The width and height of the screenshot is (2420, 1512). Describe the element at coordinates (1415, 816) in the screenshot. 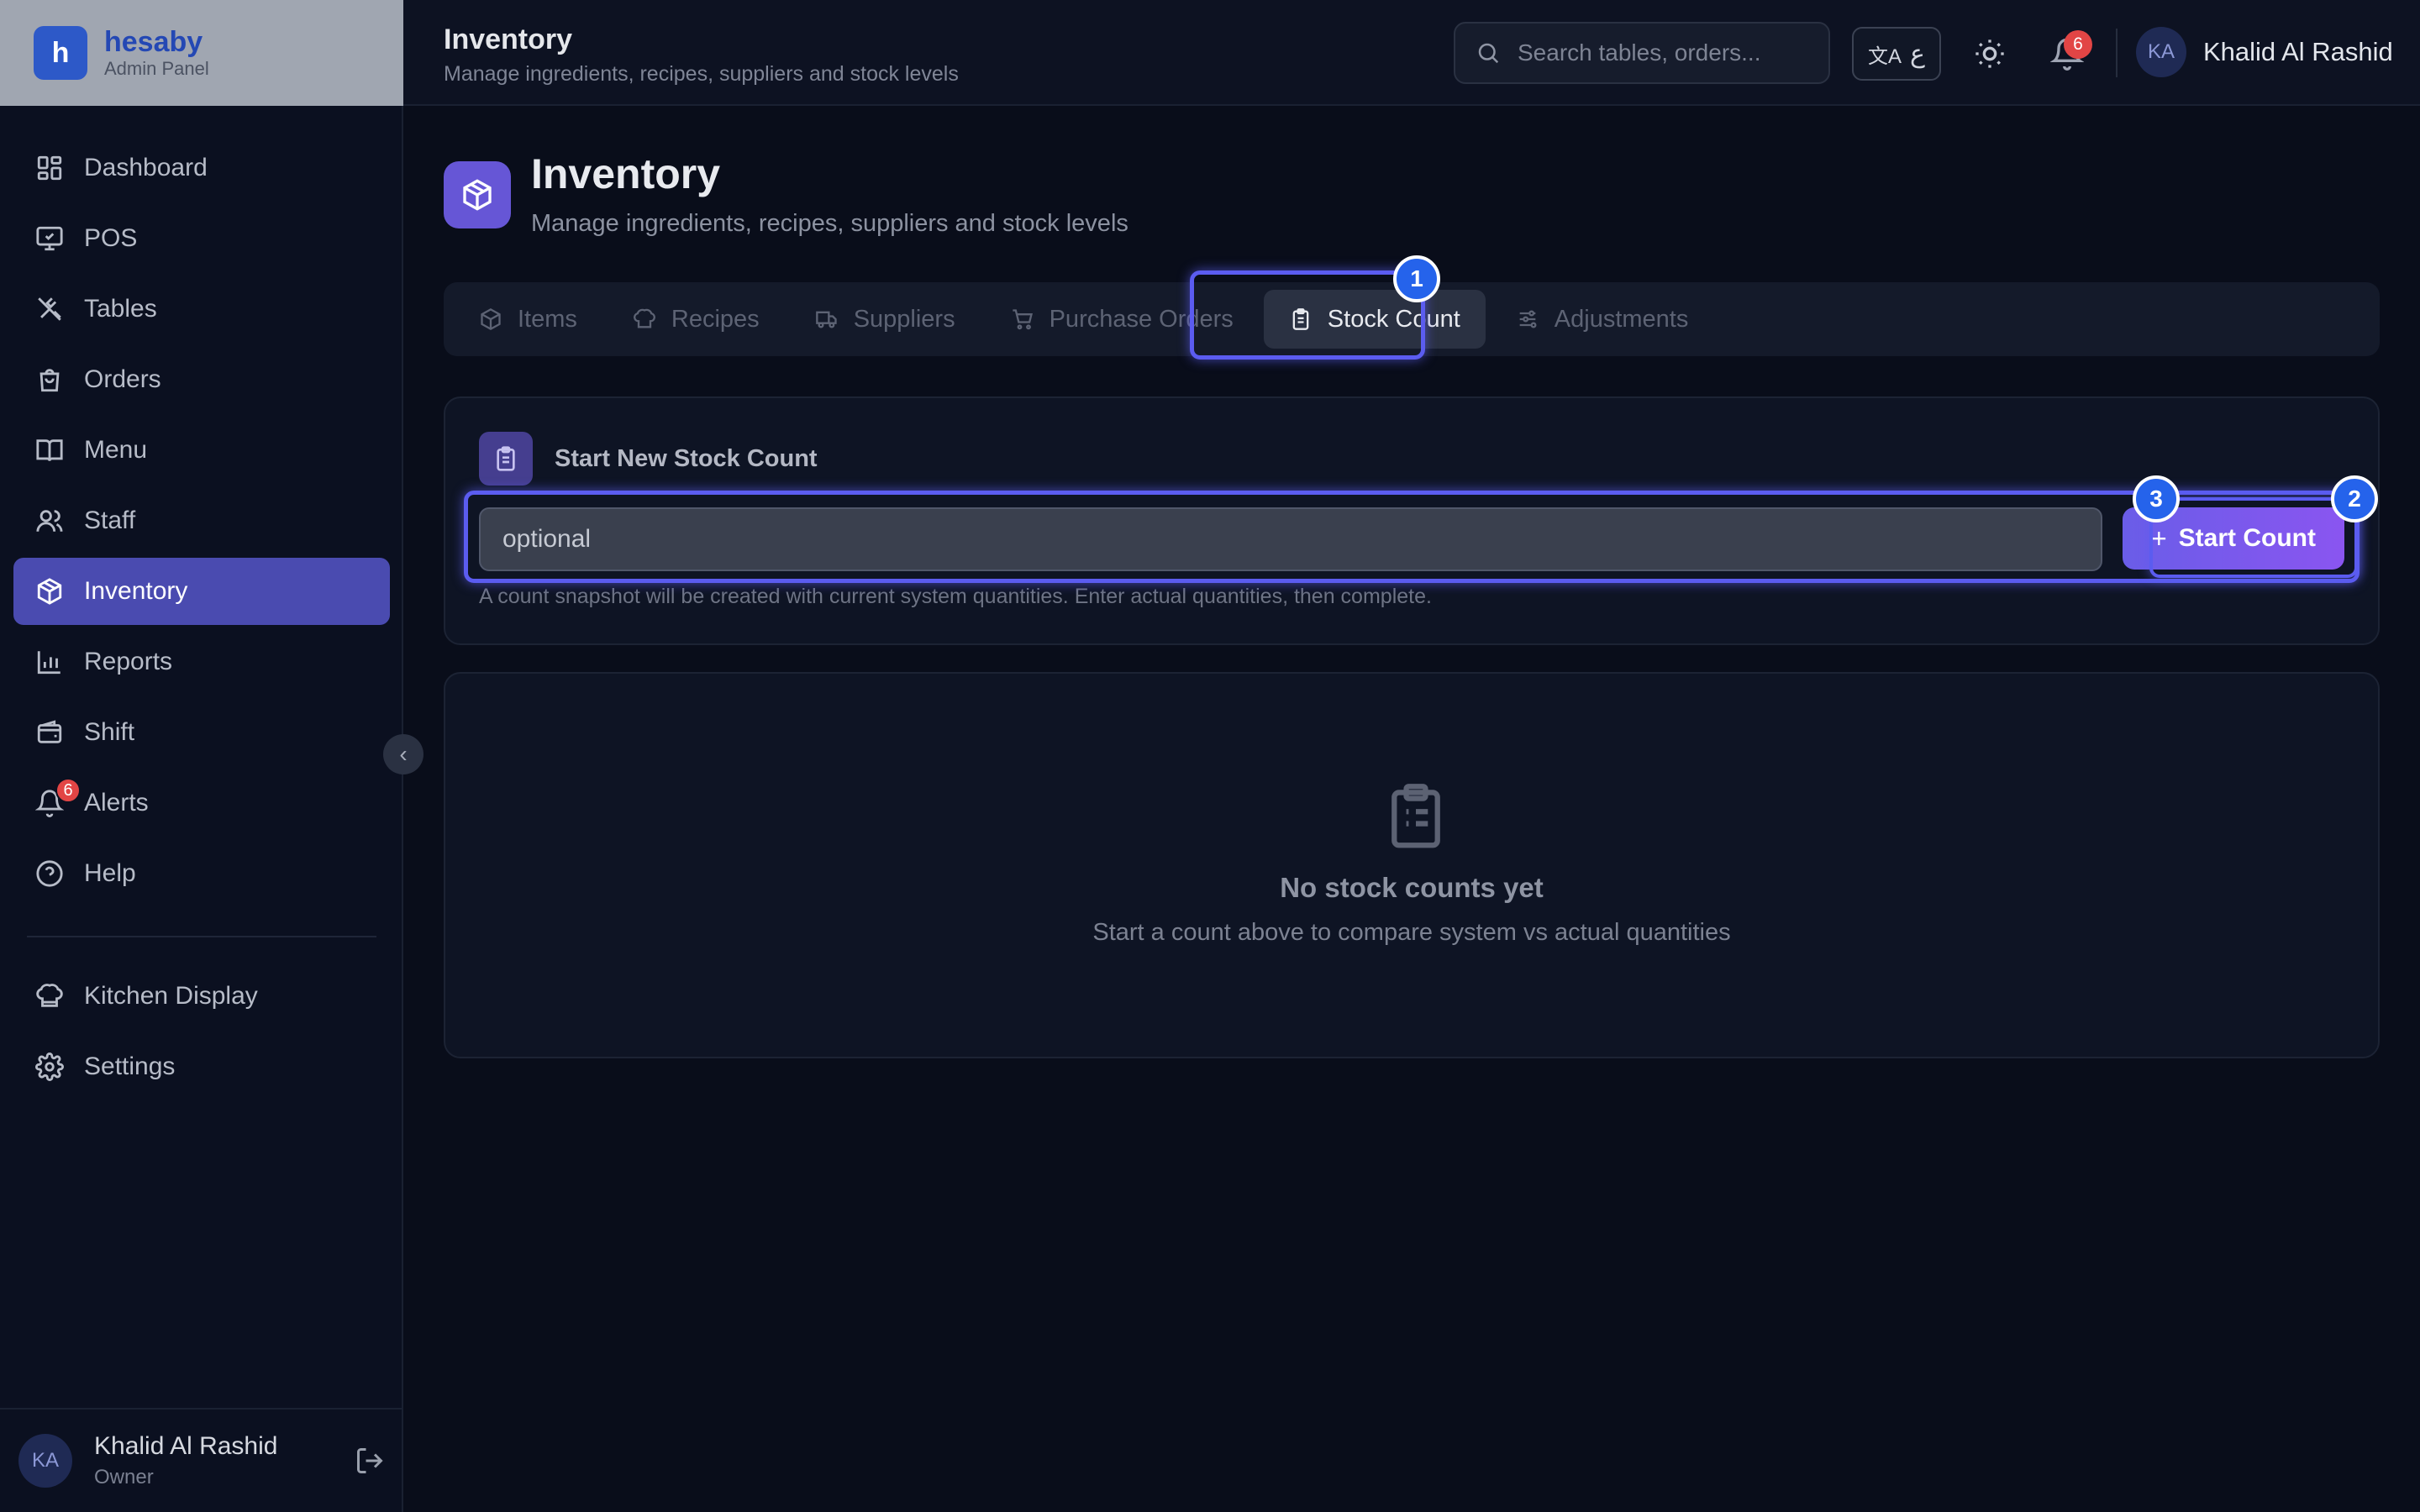

I see `clipboard-list-icon` at that location.